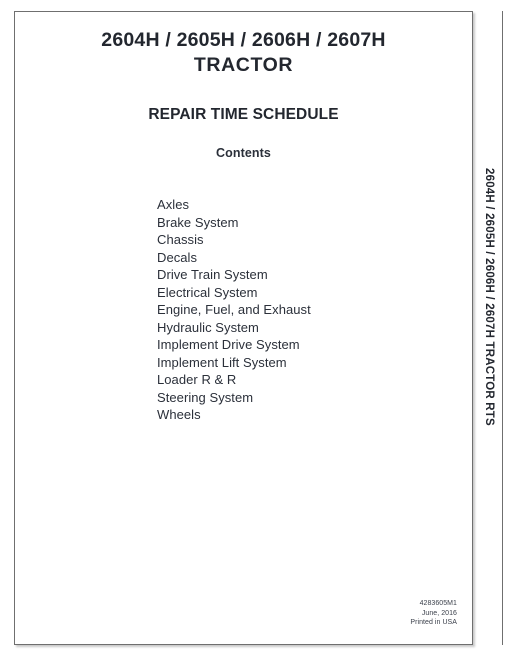 The width and height of the screenshot is (510, 656). I want to click on contents-list-item: Axles, so click(234, 205).